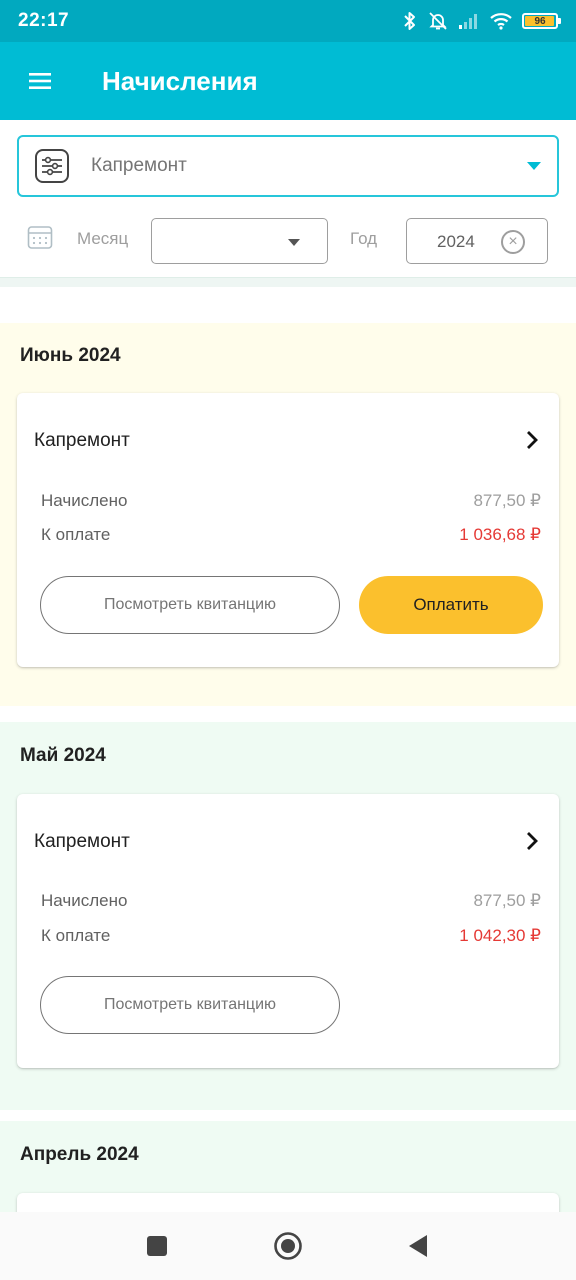 The width and height of the screenshot is (576, 1280). What do you see at coordinates (288, 21) in the screenshot?
I see `status-bar: 22:17 96` at bounding box center [288, 21].